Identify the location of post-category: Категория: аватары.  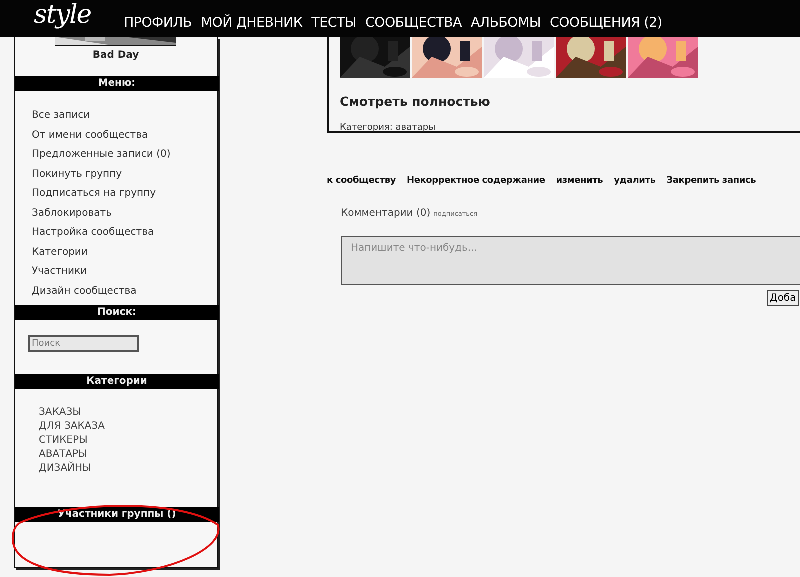
(388, 128).